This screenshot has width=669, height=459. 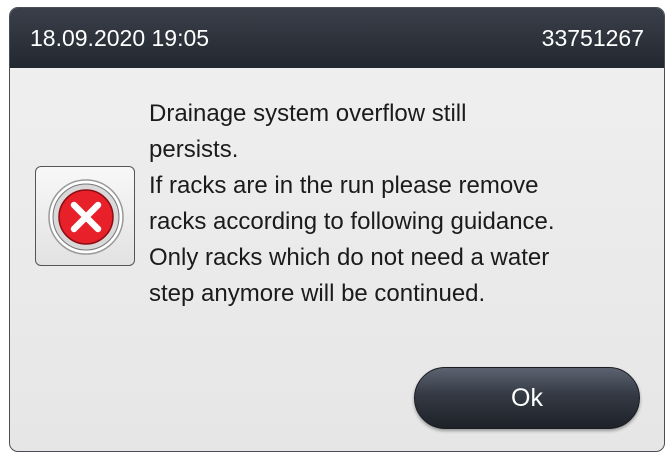 What do you see at coordinates (194, 149) in the screenshot?
I see `message-line: persists.` at bounding box center [194, 149].